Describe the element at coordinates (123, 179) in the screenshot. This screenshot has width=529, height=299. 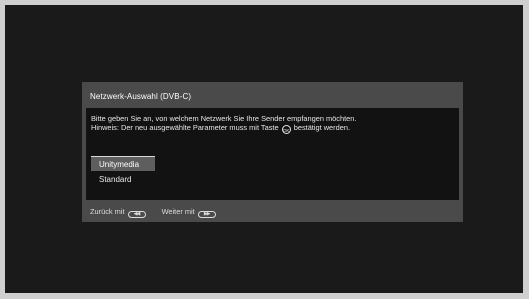
I see `network-option-standard: Standard` at that location.